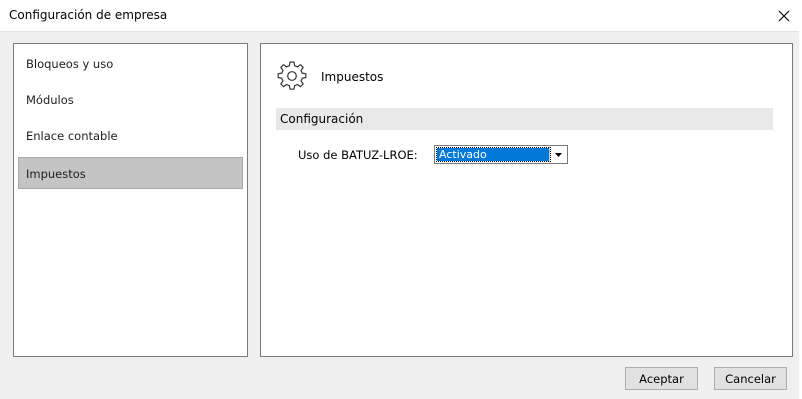  Describe the element at coordinates (70, 64) in the screenshot. I see `nav-item-label: Bloqueos y uso` at that location.